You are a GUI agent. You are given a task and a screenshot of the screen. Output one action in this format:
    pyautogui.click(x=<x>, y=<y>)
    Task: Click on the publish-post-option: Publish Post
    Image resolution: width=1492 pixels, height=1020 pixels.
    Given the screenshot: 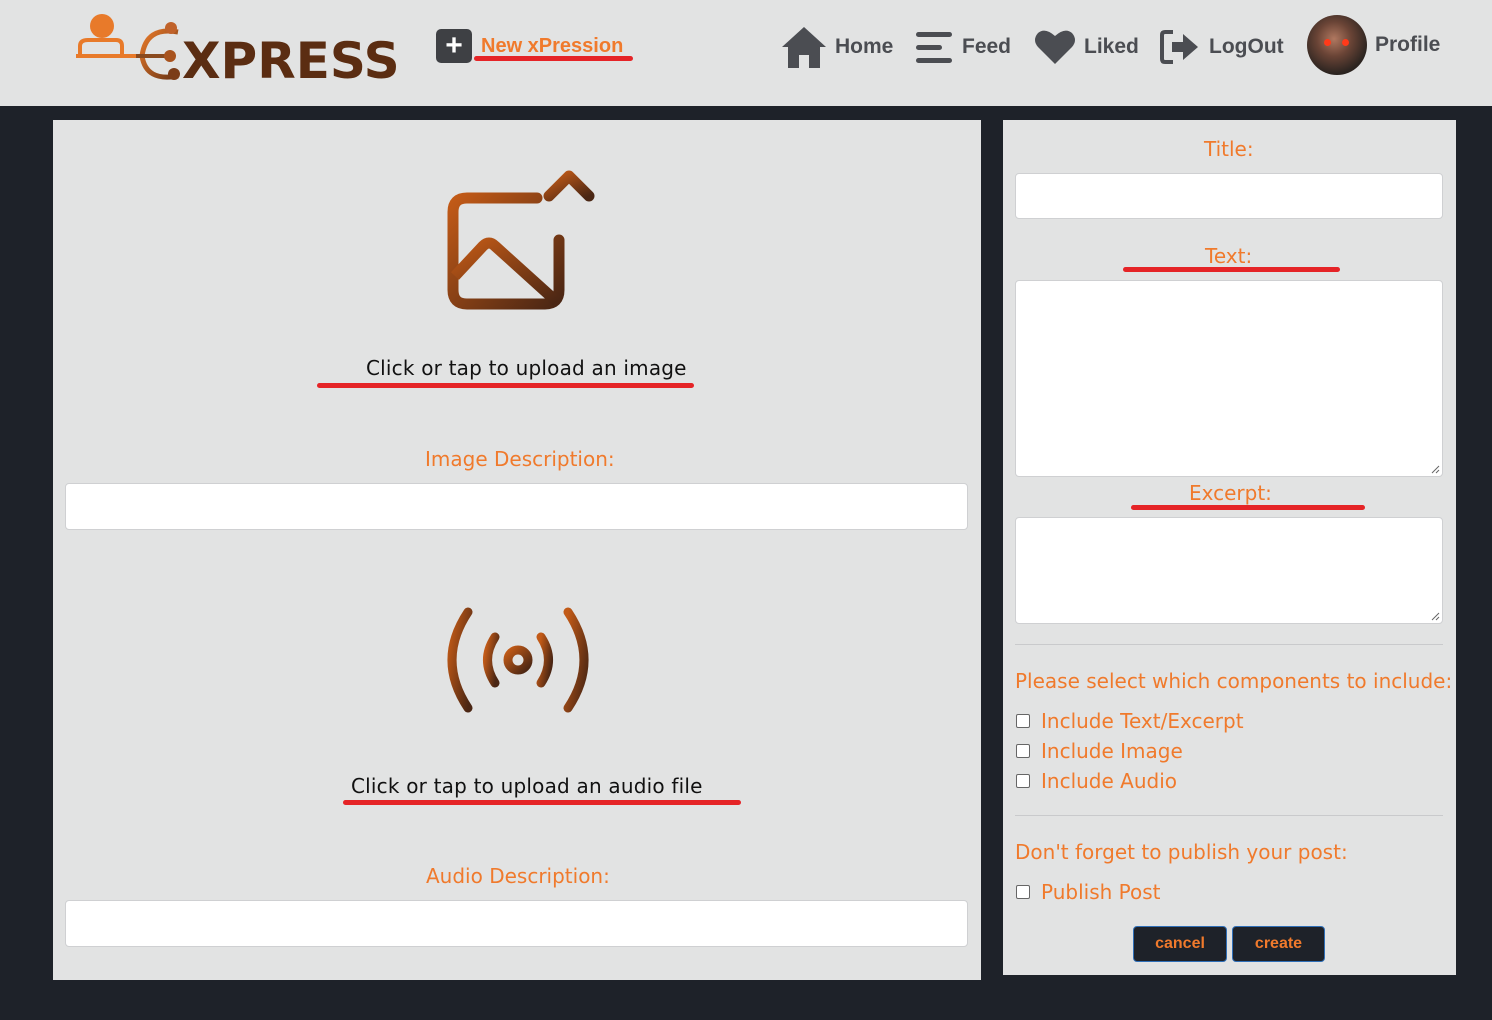 What is the action you would take?
    pyautogui.click(x=1088, y=892)
    